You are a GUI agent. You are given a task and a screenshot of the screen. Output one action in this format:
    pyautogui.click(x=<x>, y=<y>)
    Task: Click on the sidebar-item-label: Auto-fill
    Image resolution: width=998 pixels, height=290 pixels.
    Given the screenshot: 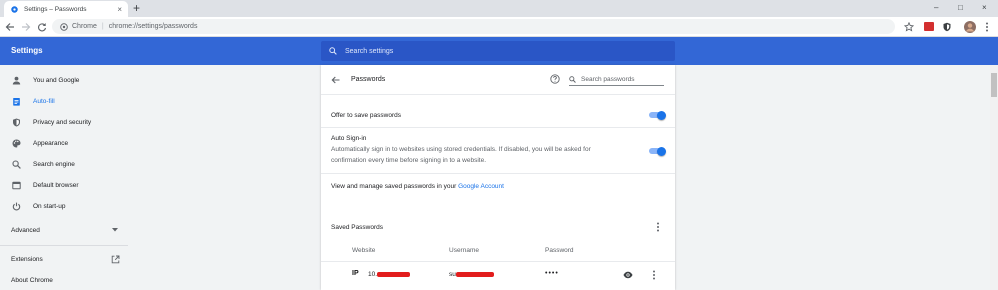 What is the action you would take?
    pyautogui.click(x=44, y=101)
    